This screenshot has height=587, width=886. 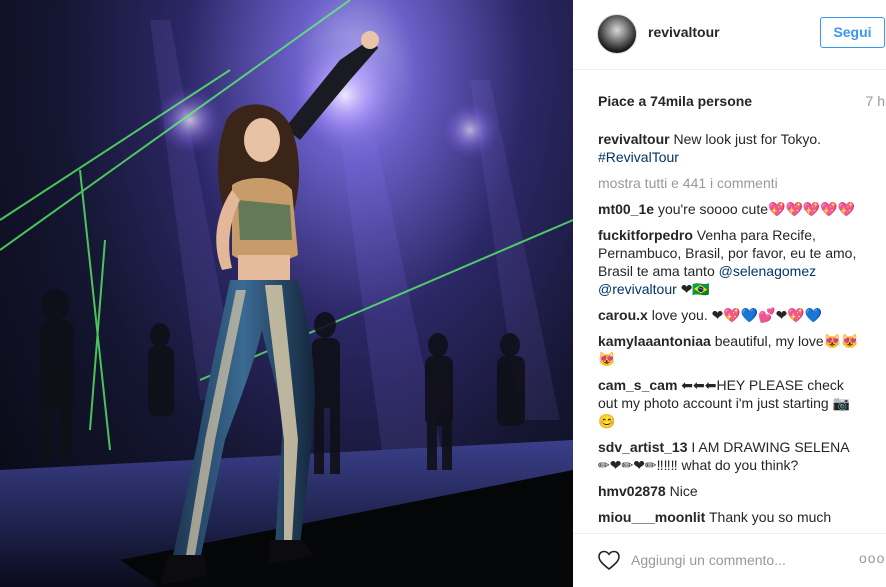 What do you see at coordinates (747, 139) in the screenshot?
I see `caption-text: New look just for Tokyo.` at bounding box center [747, 139].